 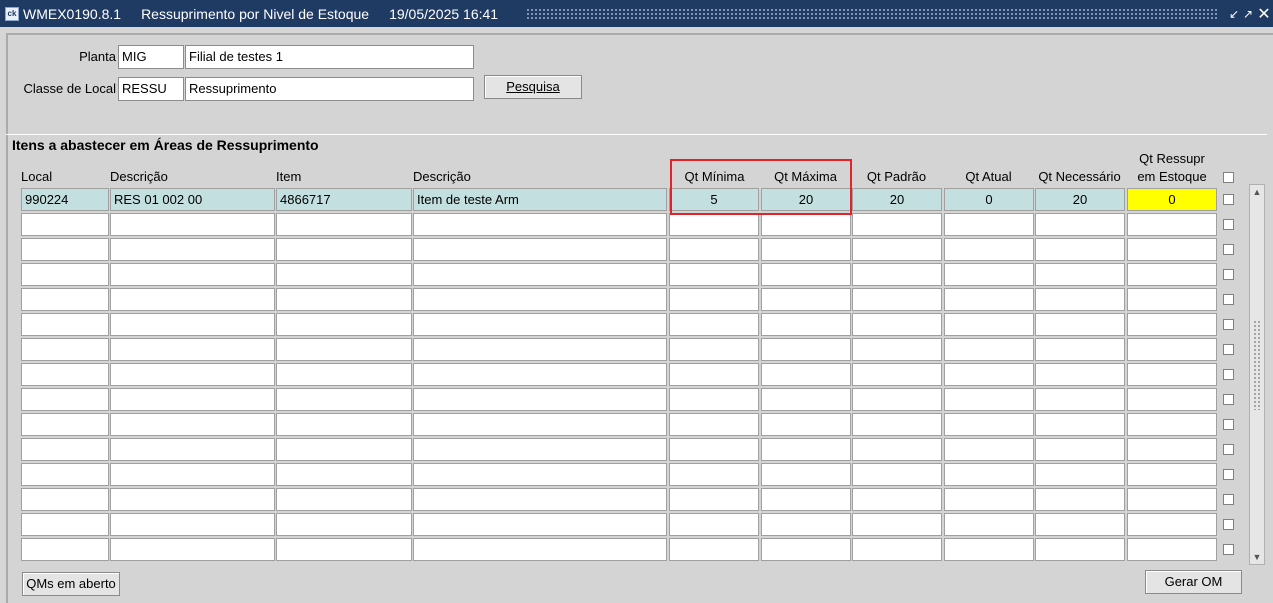 I want to click on classe-desc-field: Ressuprimento, so click(x=329, y=89).